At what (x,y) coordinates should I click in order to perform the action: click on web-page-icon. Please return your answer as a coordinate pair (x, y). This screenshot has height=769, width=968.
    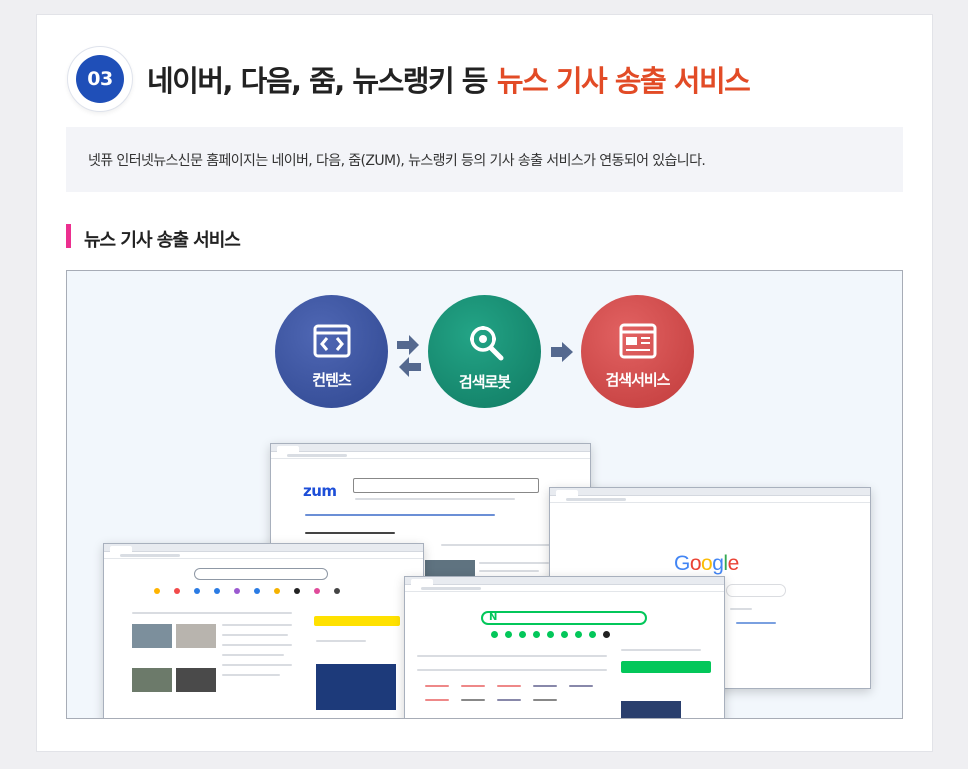
    Looking at the image, I should click on (637, 341).